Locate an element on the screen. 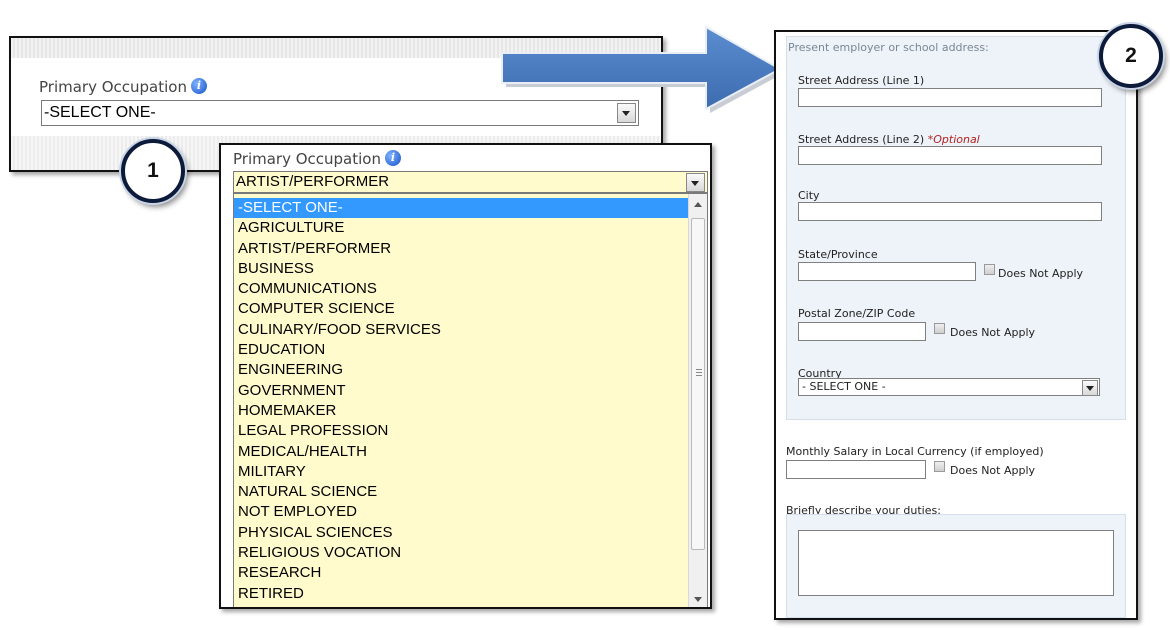 The width and height of the screenshot is (1170, 630). city-input is located at coordinates (950, 211).